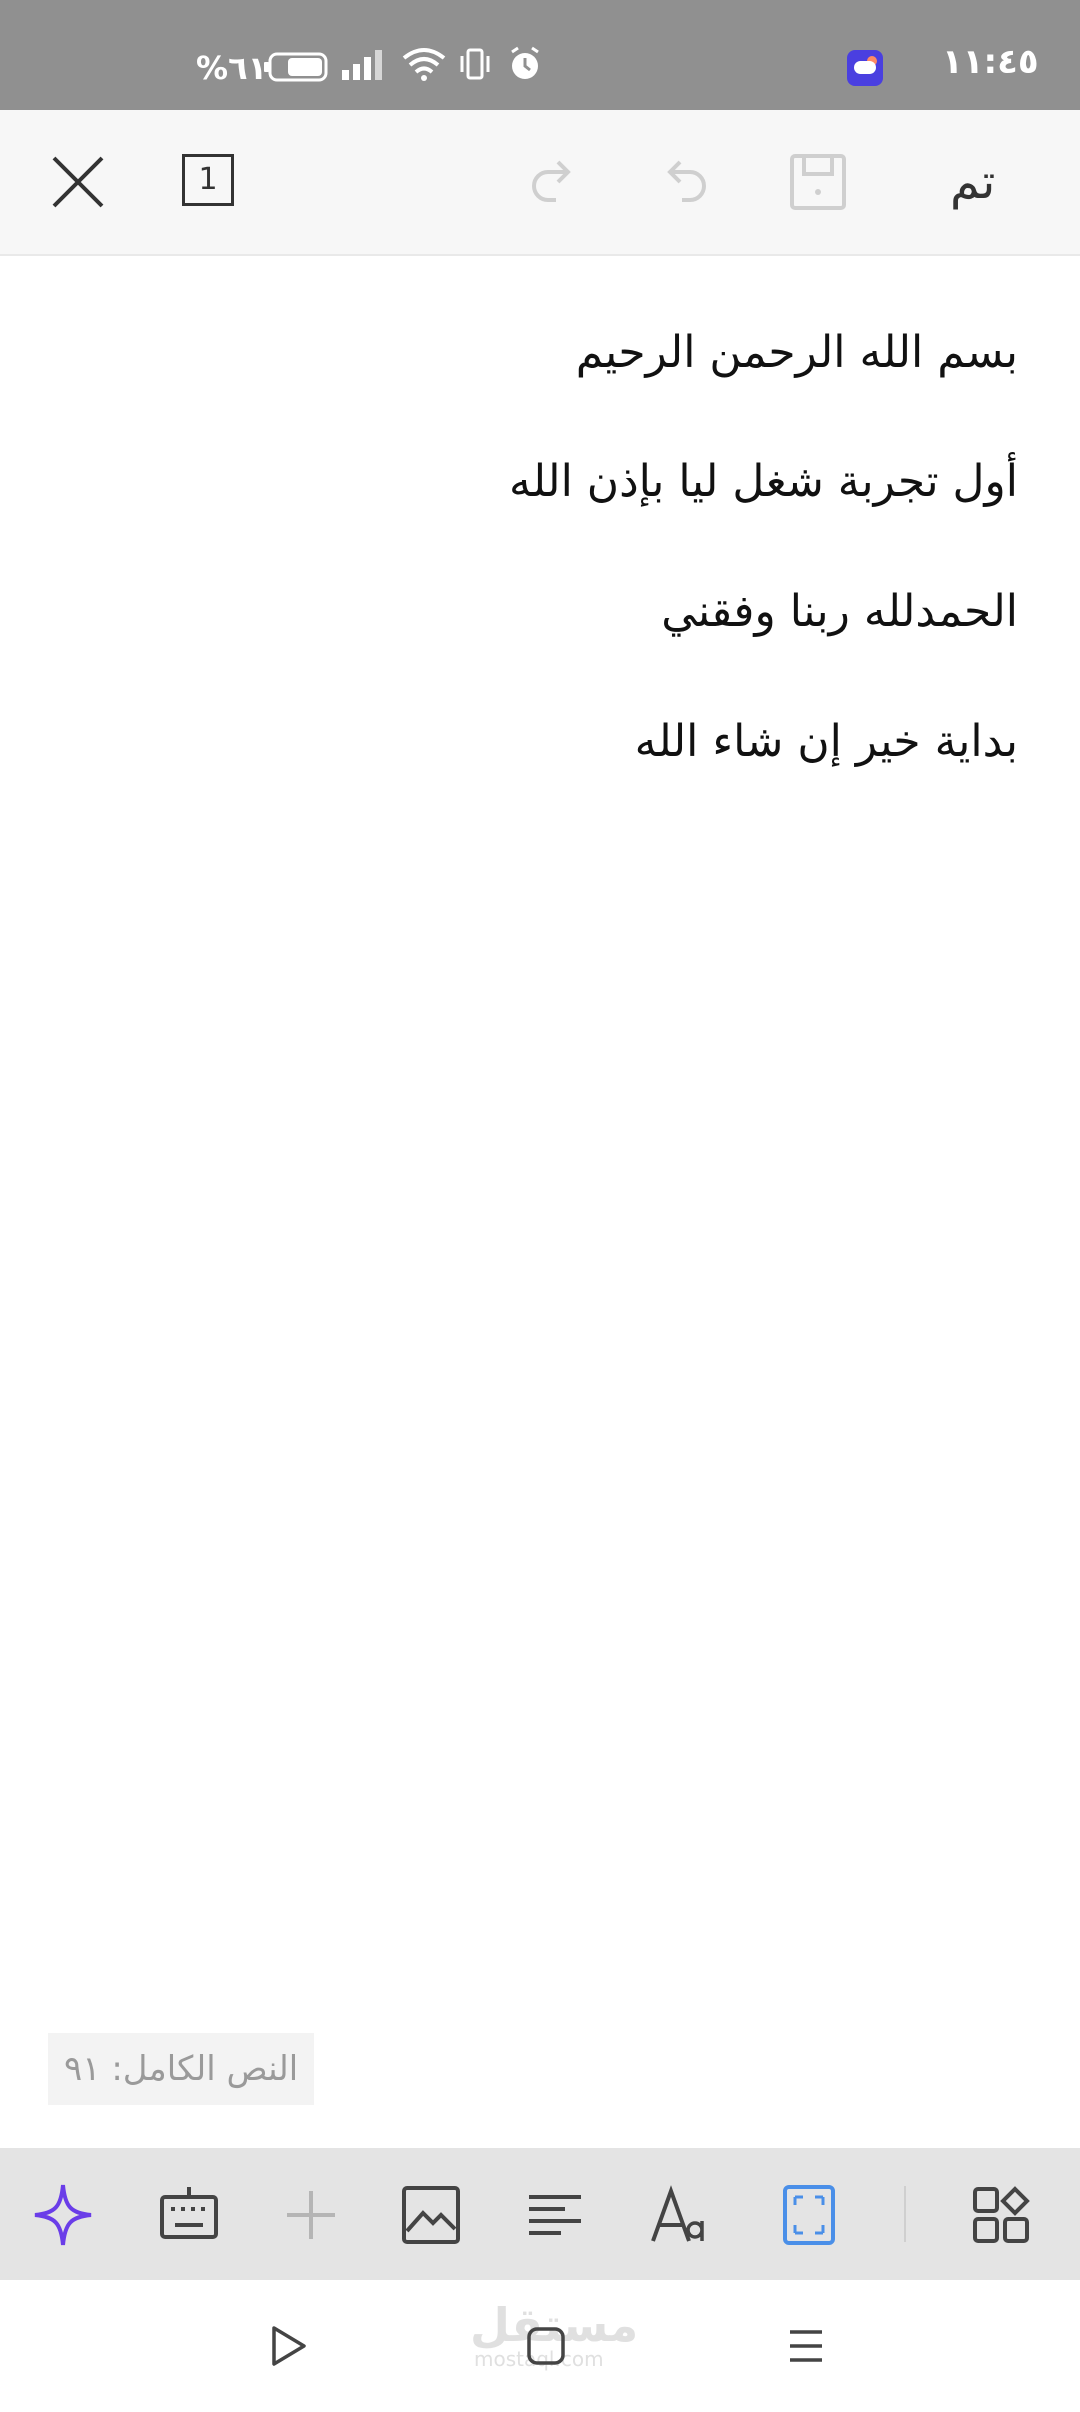  I want to click on done-button: تم, so click(972, 182).